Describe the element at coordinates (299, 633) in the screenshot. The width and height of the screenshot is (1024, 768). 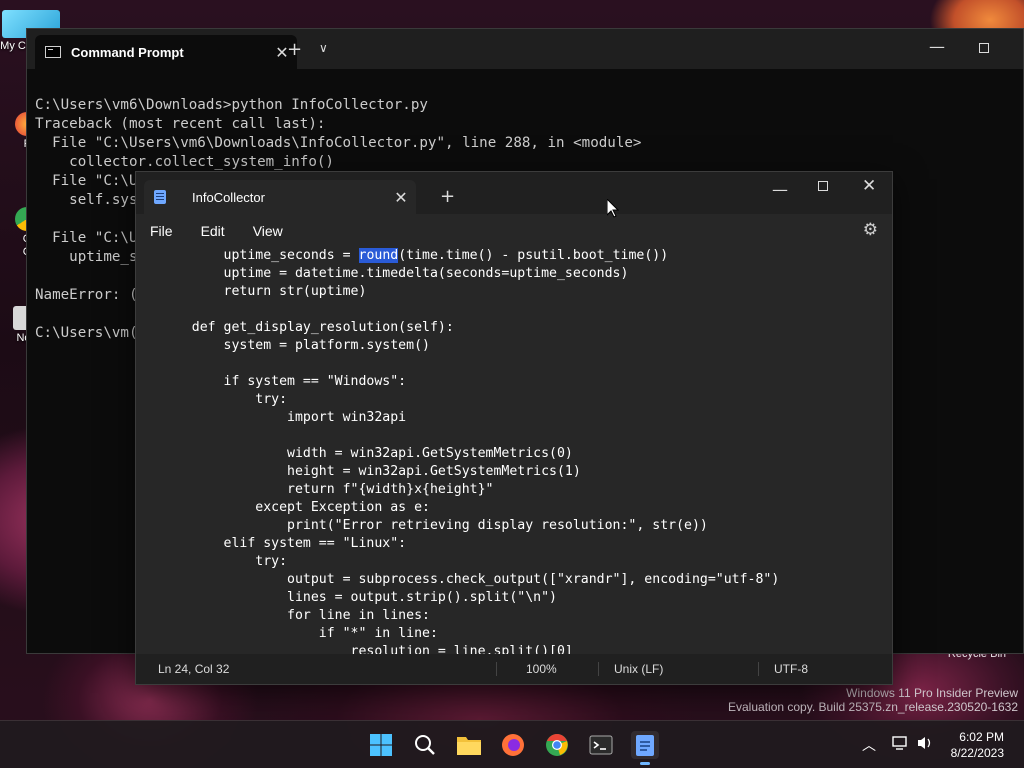
I see `code-segment: if "*" in line:` at that location.